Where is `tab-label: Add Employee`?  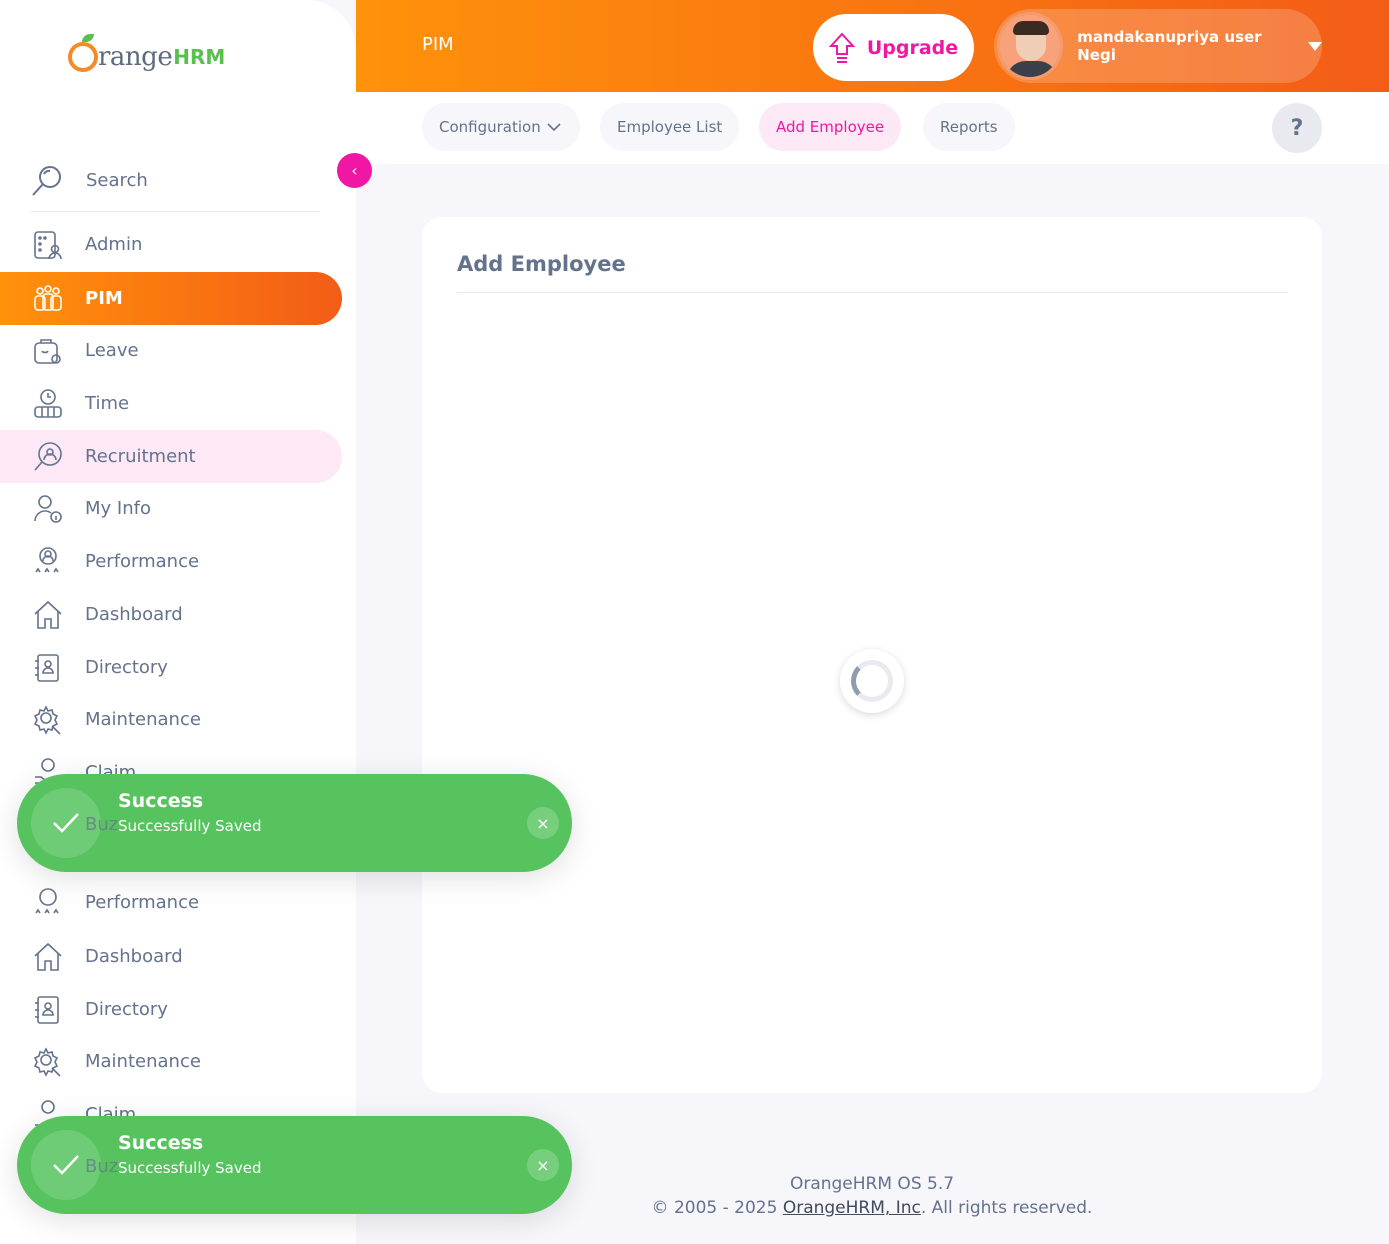
tab-label: Add Employee is located at coordinates (830, 127).